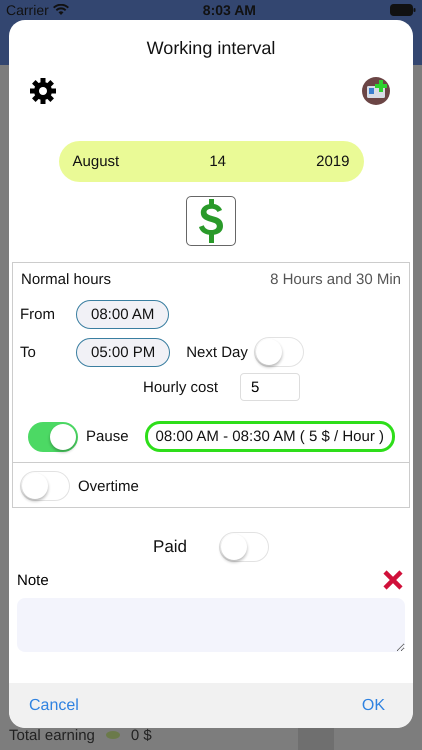  What do you see at coordinates (107, 436) in the screenshot?
I see `pause-label: Pause` at bounding box center [107, 436].